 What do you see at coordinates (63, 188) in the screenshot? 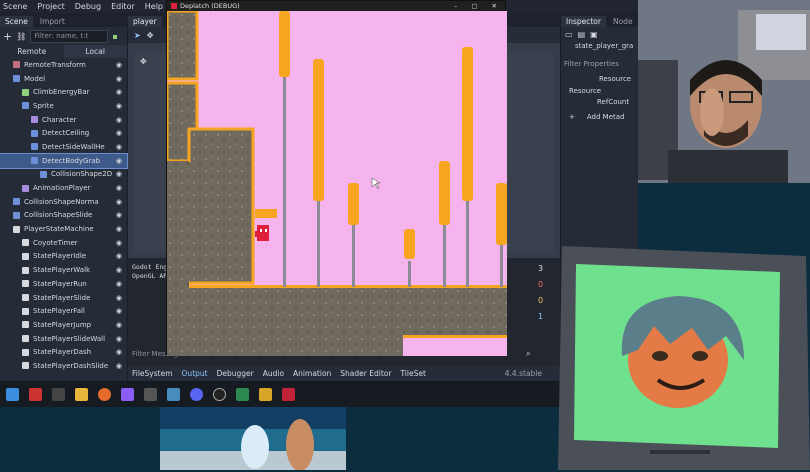
I see `tree-node: AnimationPlayer ◉` at bounding box center [63, 188].